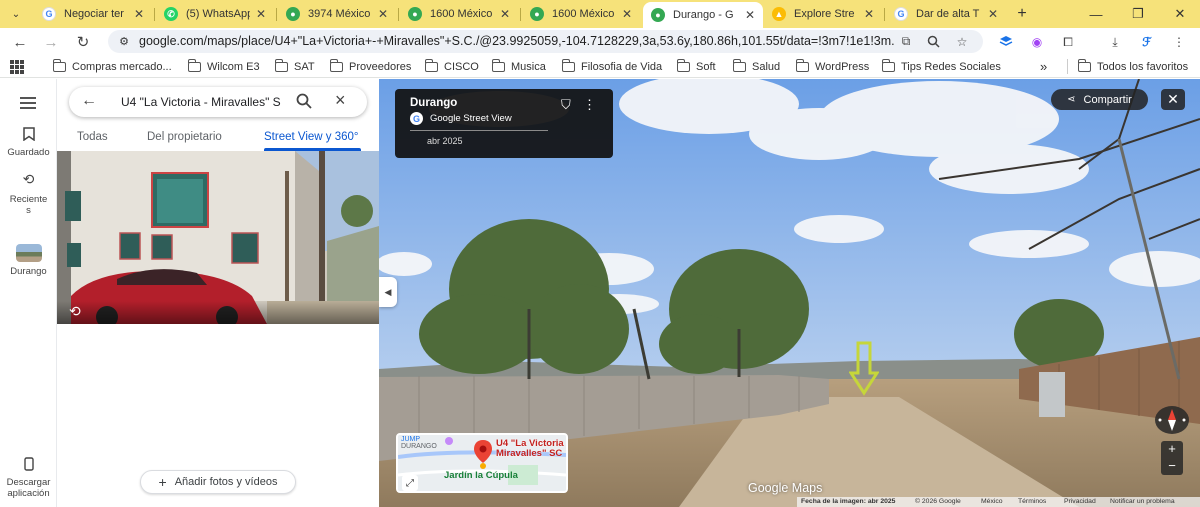  I want to click on building-photo, so click(218, 237).